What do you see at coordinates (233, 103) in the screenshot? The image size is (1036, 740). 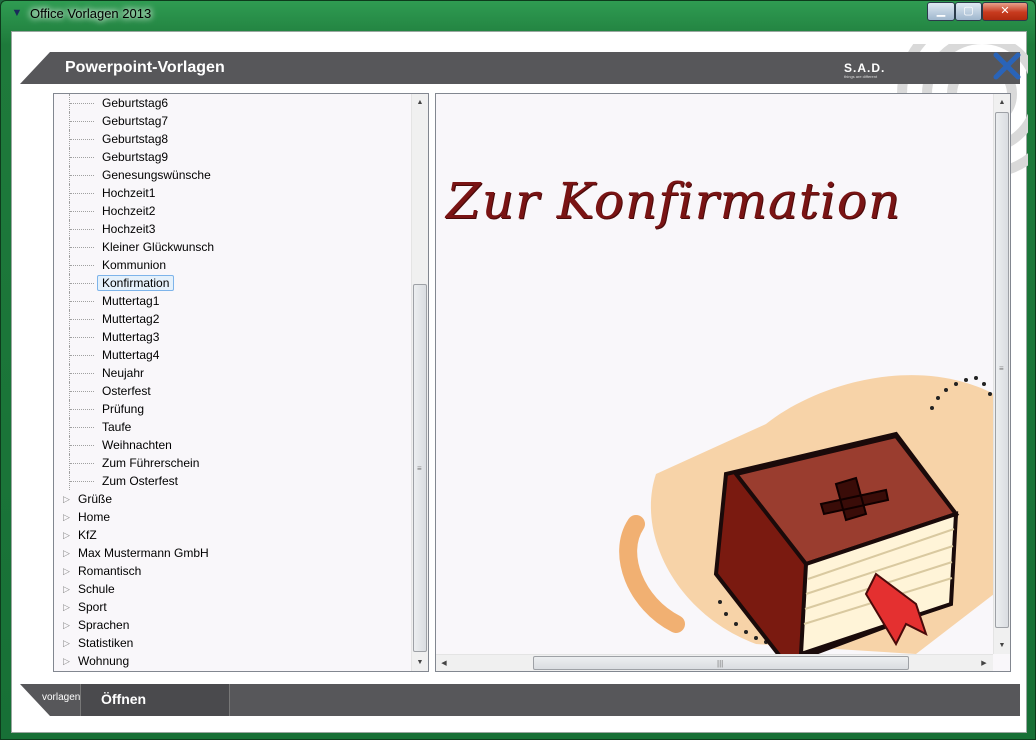 I see `tree-item: Geburtstag6` at bounding box center [233, 103].